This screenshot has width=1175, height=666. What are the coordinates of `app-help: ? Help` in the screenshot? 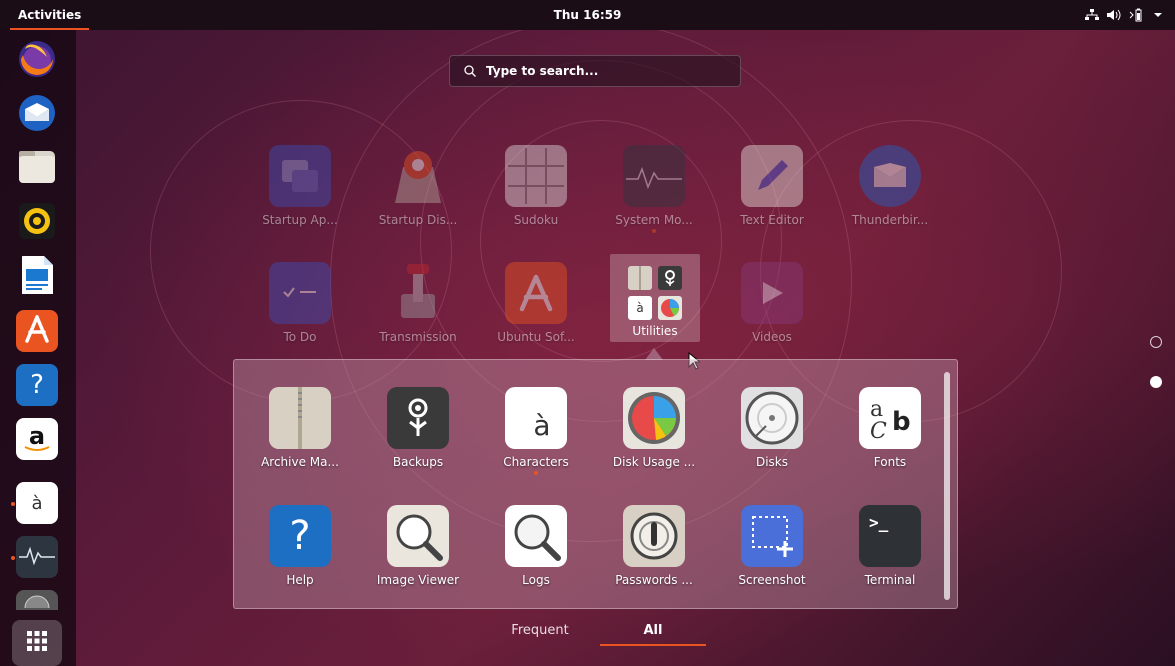 It's located at (300, 546).